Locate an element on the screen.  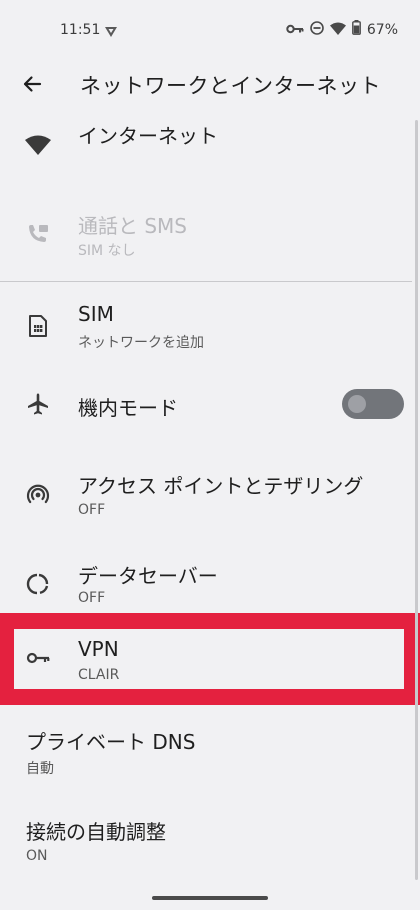
airplane-icon is located at coordinates (38, 404).